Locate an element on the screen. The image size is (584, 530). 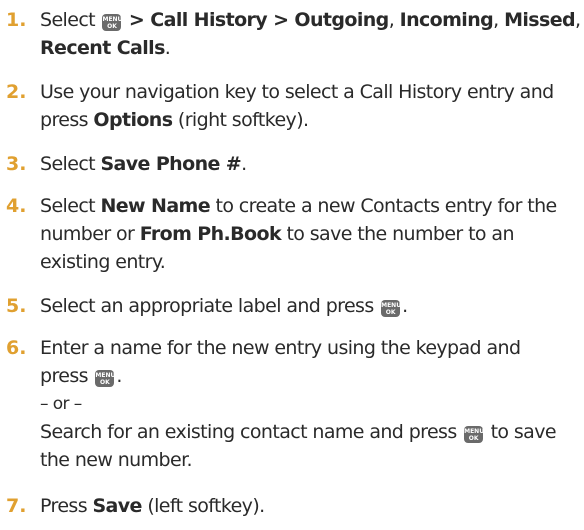
step-number: 3. is located at coordinates (16, 164).